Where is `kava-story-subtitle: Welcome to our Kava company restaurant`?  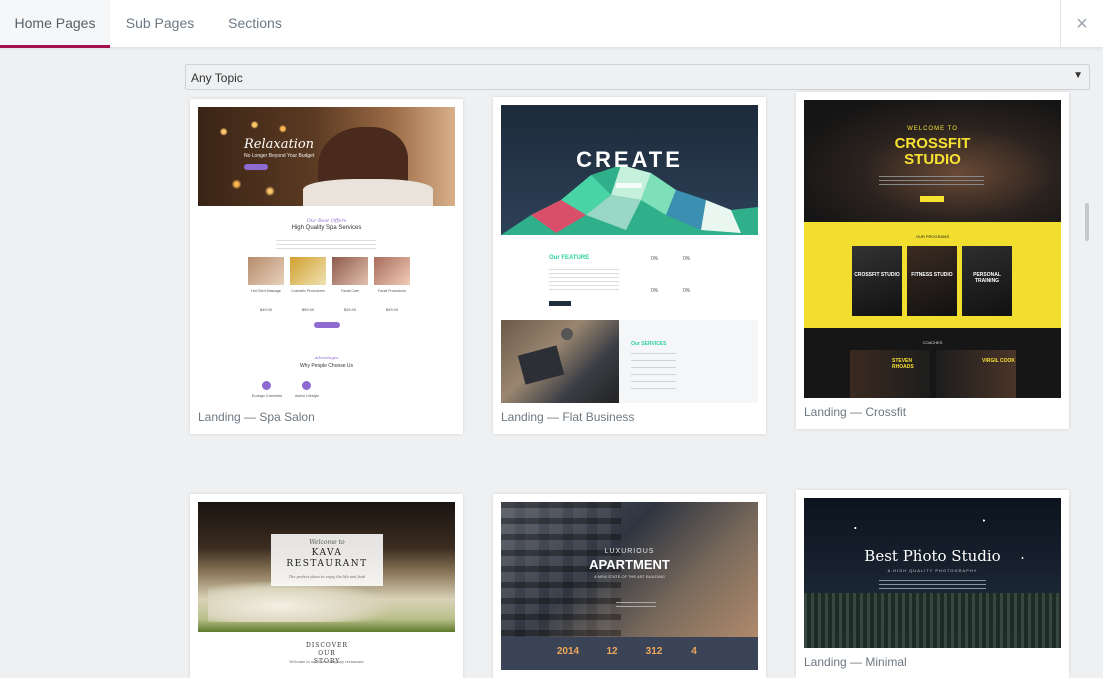 kava-story-subtitle: Welcome to our Kava company restaurant is located at coordinates (326, 662).